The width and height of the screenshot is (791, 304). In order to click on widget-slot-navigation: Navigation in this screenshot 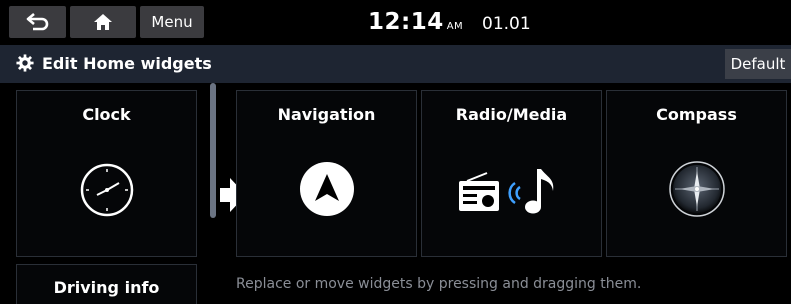, I will do `click(326, 173)`.